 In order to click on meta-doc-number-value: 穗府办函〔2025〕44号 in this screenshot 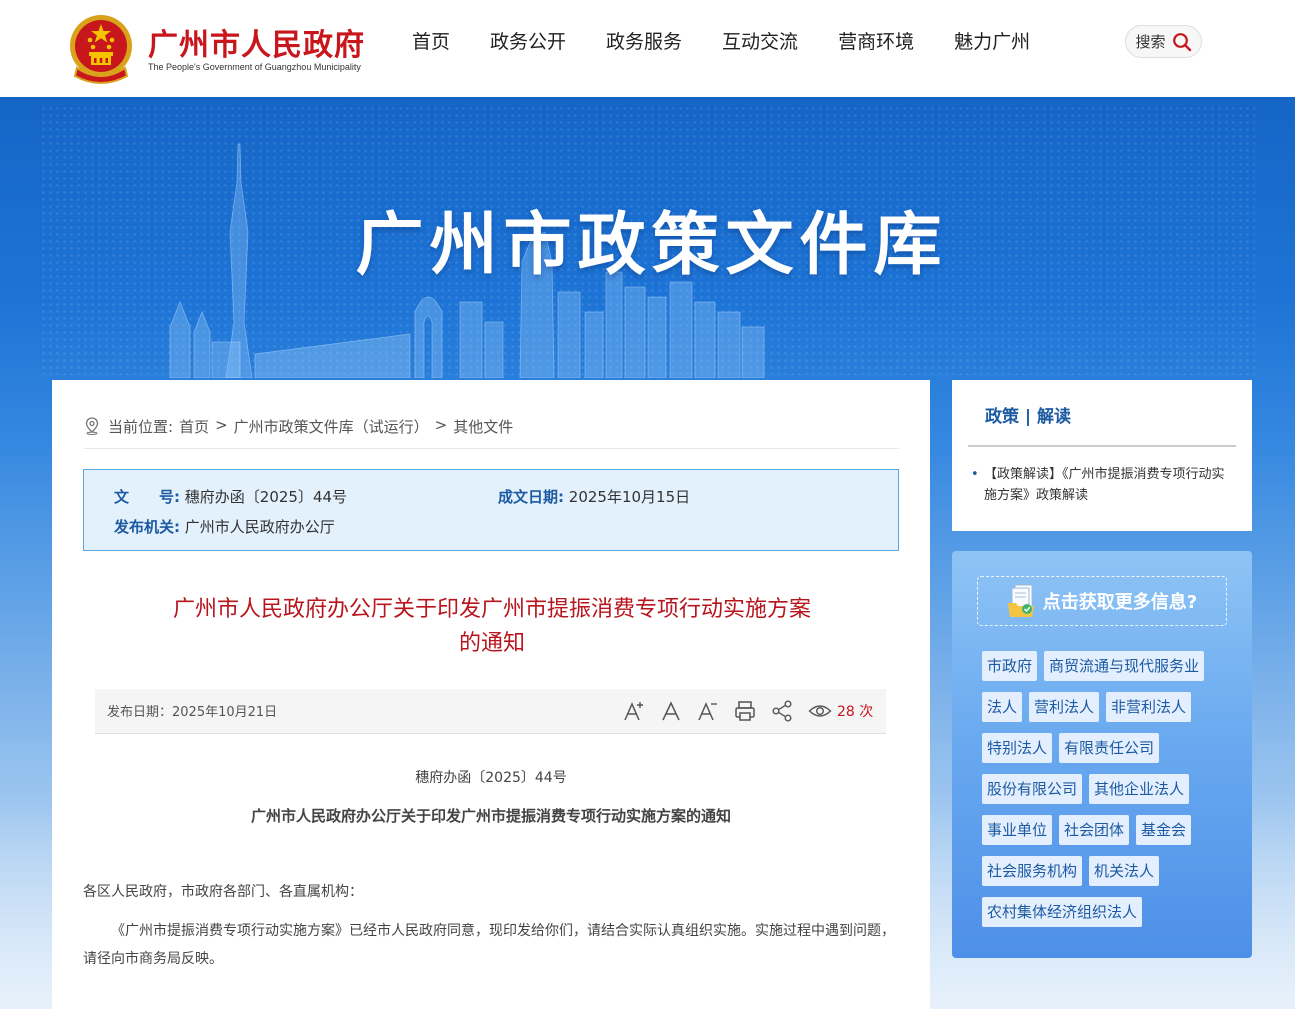, I will do `click(266, 497)`.